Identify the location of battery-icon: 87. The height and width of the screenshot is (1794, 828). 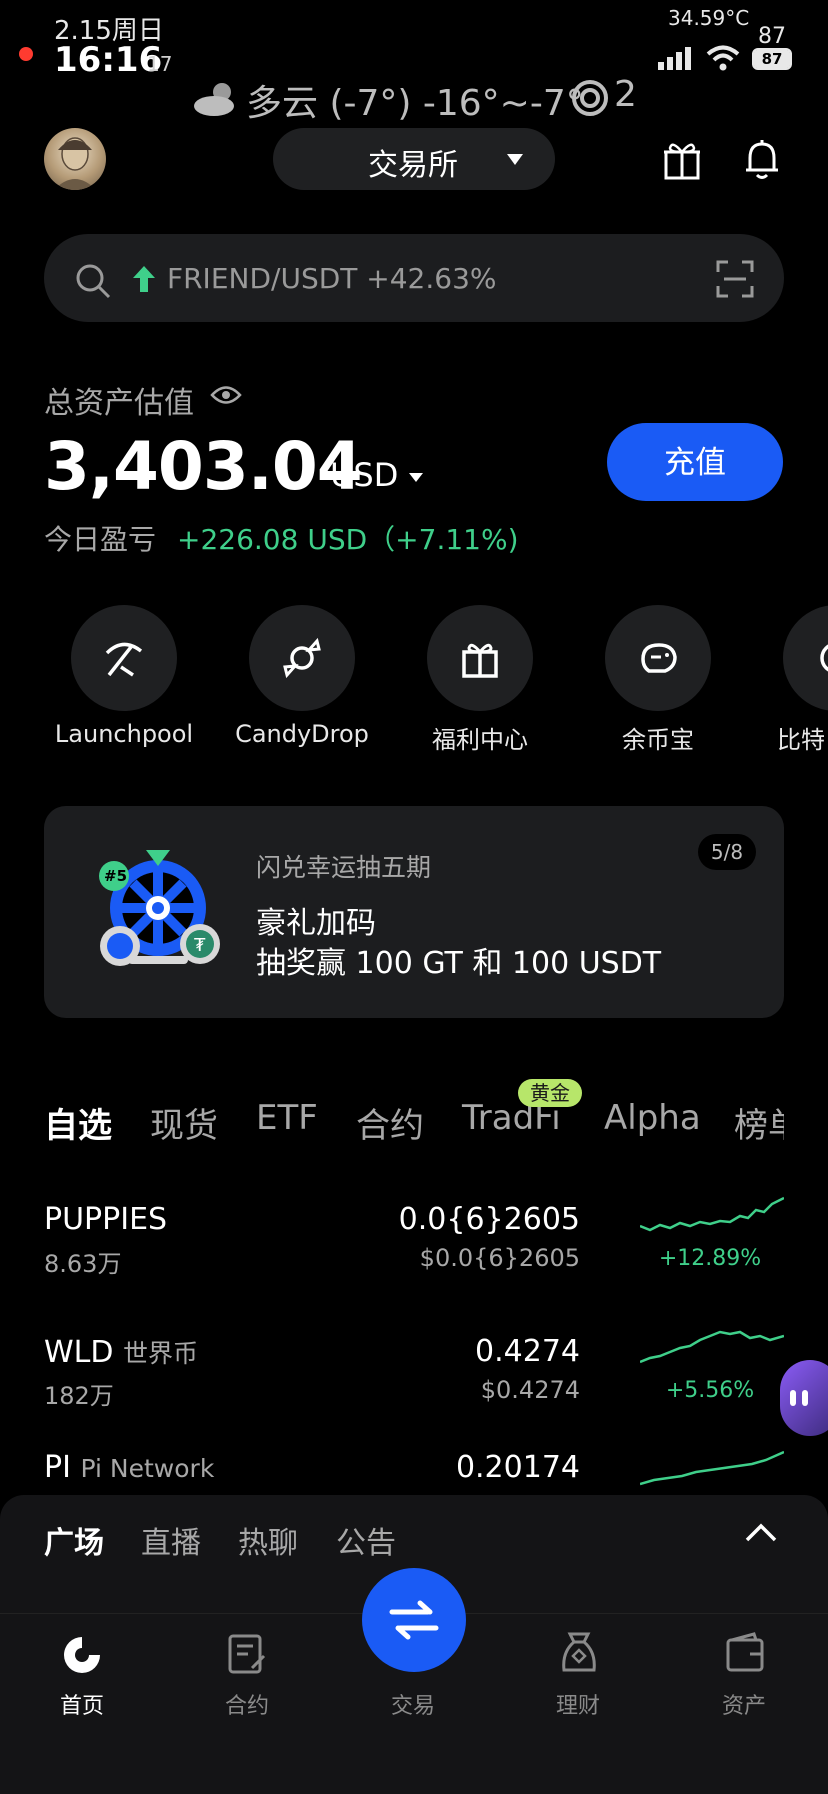
(772, 59).